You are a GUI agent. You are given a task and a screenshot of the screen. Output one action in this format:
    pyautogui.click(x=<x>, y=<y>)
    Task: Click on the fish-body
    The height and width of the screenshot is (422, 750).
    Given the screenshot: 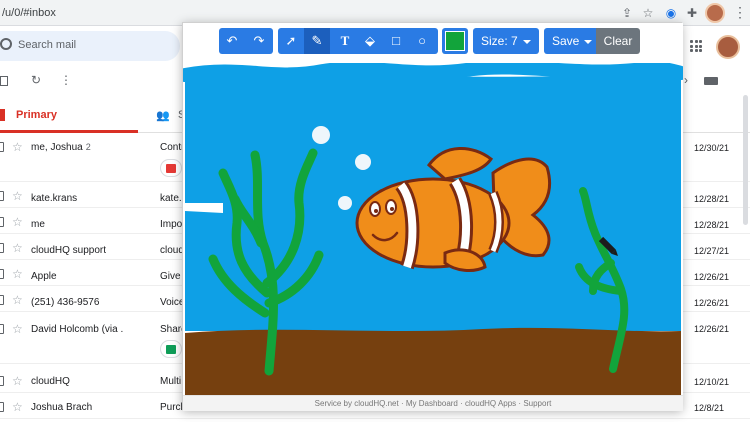 What is the action you would take?
    pyautogui.click(x=433, y=223)
    